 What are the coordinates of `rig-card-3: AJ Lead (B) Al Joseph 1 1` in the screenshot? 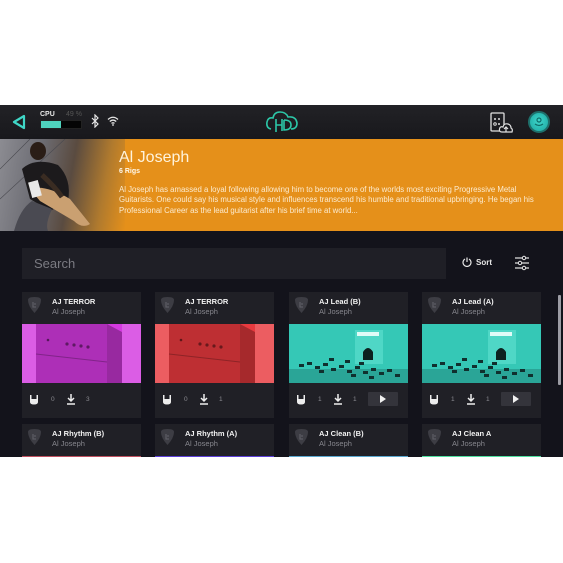 It's located at (348, 355).